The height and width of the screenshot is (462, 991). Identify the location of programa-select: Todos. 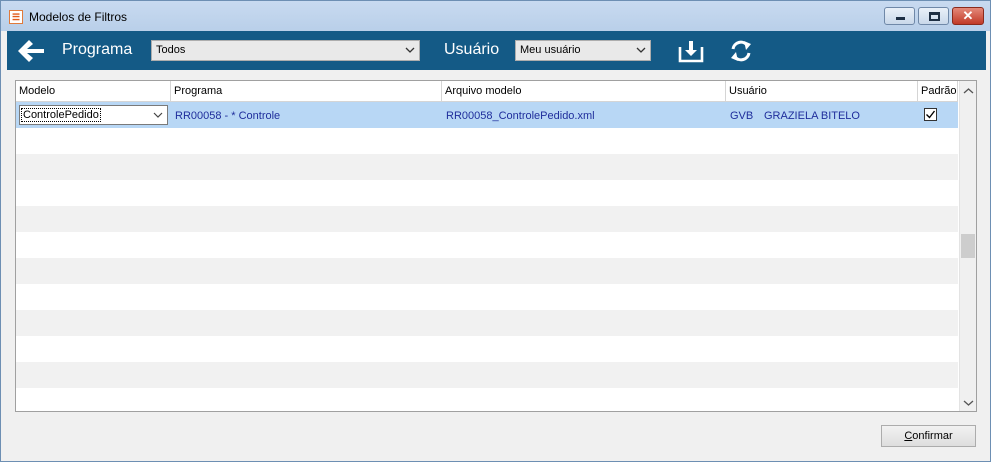
(285, 50).